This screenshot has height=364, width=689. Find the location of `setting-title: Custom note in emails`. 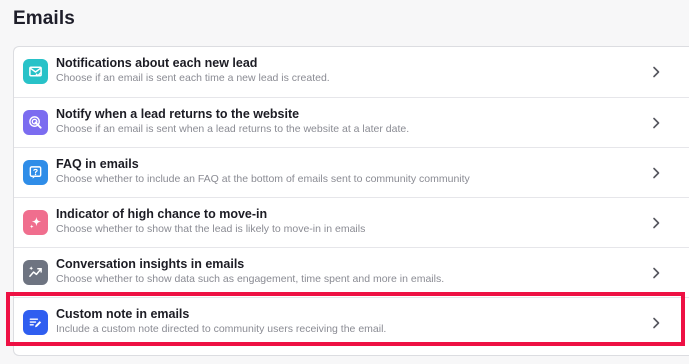

setting-title: Custom note in emails is located at coordinates (123, 314).